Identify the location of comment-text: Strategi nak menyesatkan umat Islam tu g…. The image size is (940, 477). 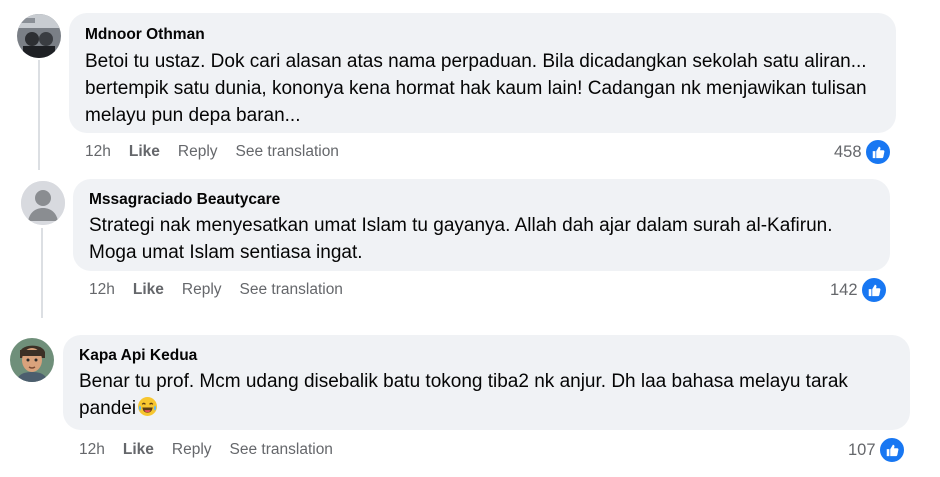
(461, 239).